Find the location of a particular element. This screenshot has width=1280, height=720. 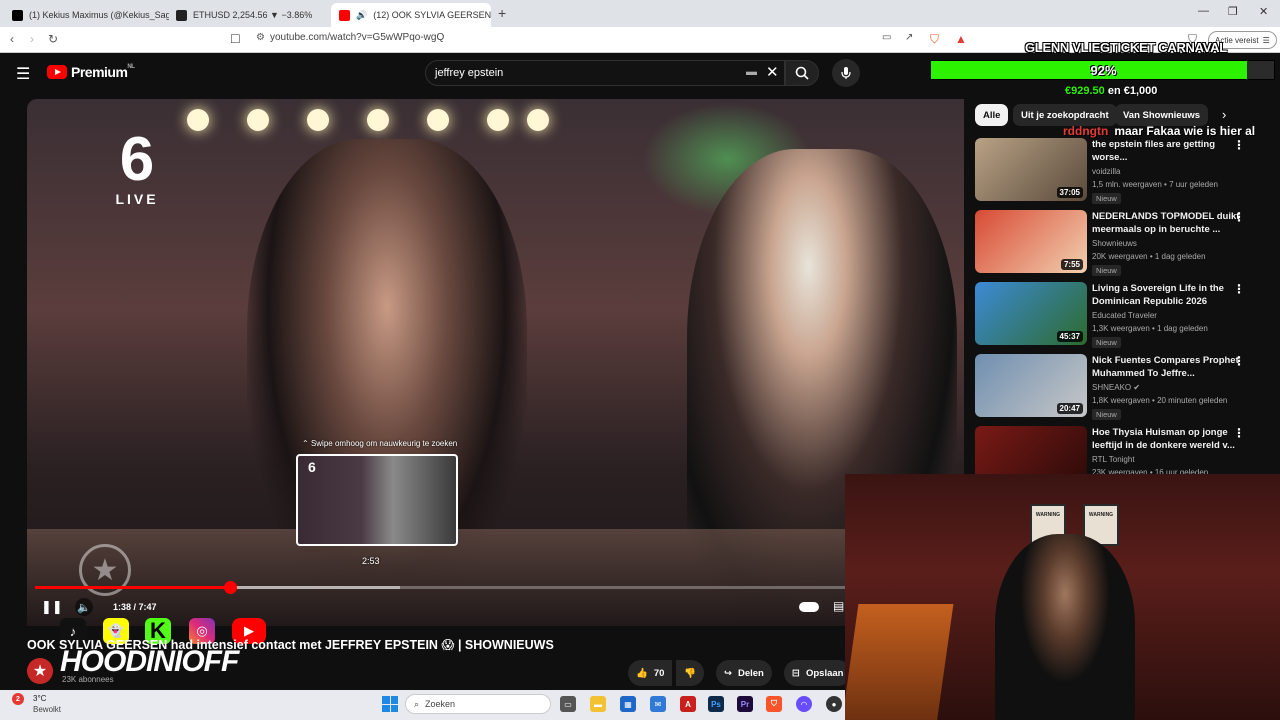

video-duration: 37:05 is located at coordinates (1069, 192).